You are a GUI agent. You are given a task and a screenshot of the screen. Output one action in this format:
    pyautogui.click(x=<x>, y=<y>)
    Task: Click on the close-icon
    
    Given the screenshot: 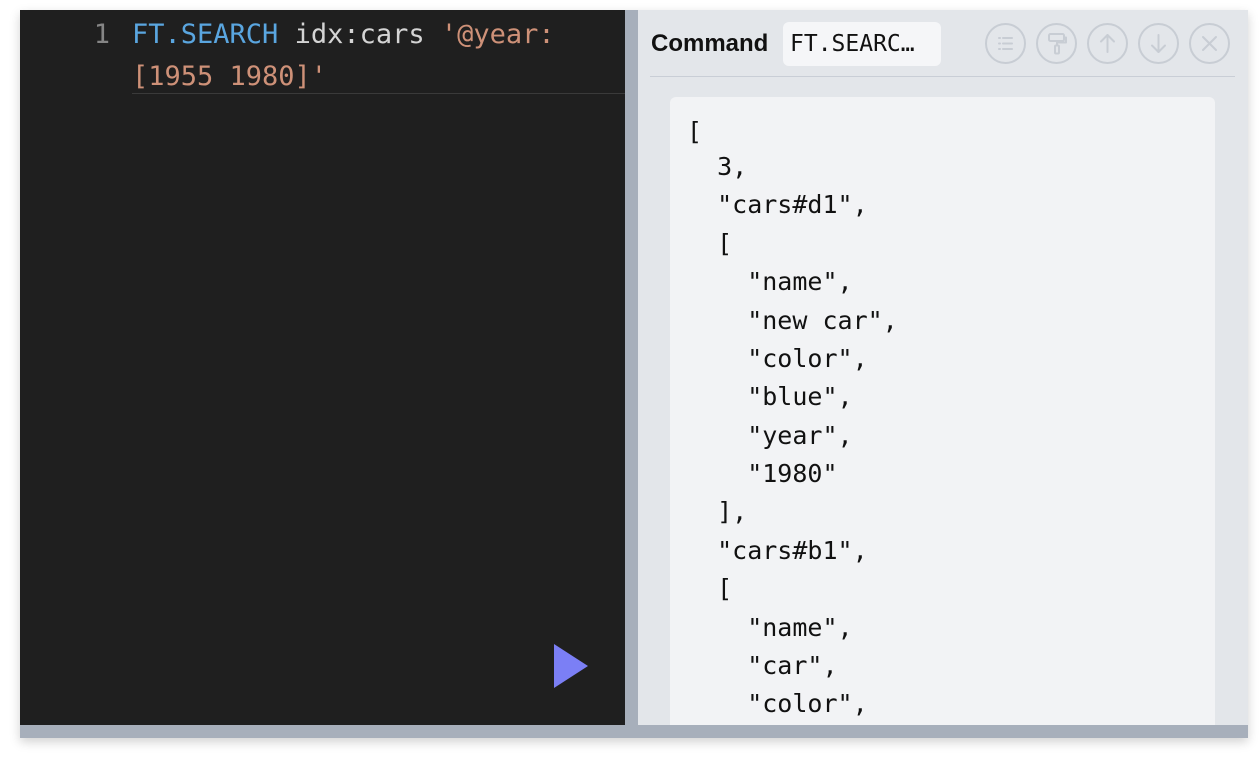 What is the action you would take?
    pyautogui.click(x=1209, y=43)
    